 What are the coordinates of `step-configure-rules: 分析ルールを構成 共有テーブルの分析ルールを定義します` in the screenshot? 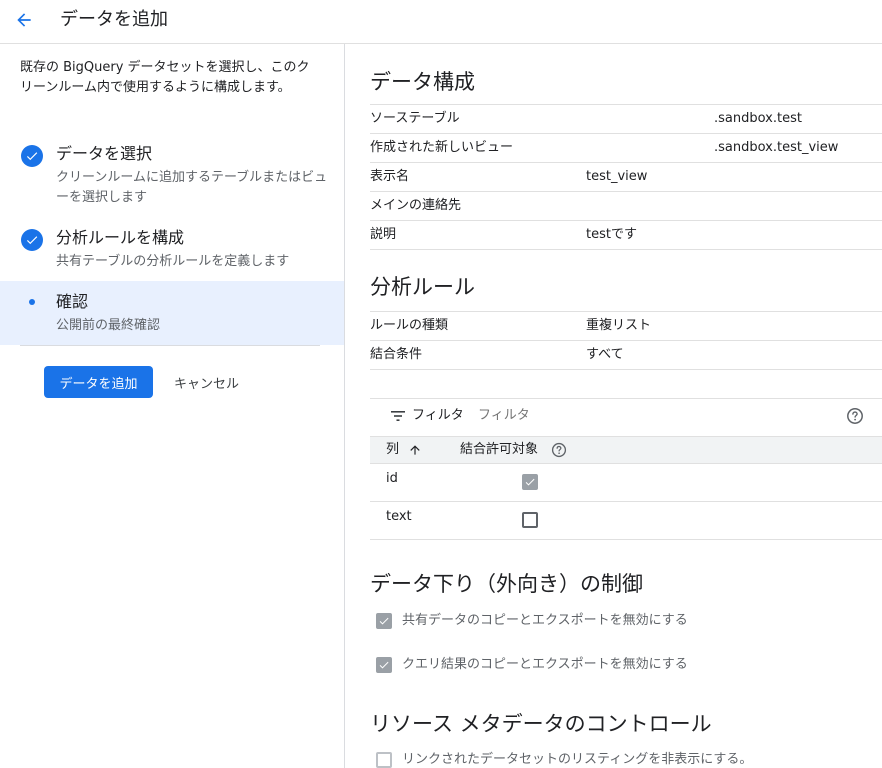 It's located at (172, 249).